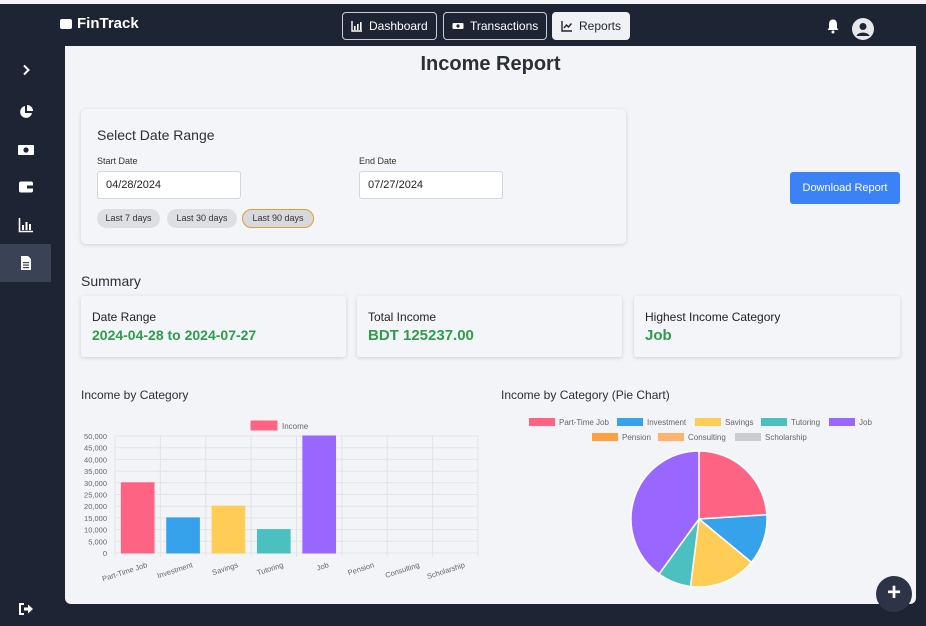 The image size is (926, 626). Describe the element at coordinates (600, 26) in the screenshot. I see `nav-reports-label: Reports` at that location.